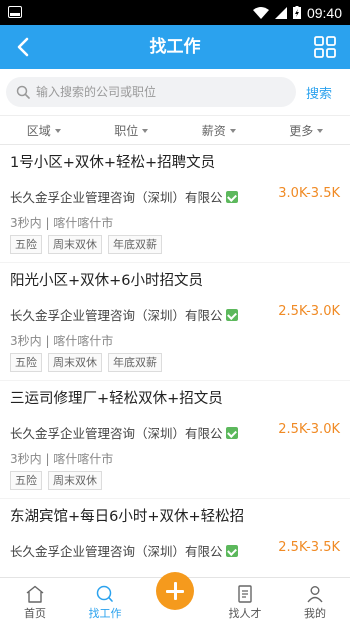 This screenshot has width=350, height=626. What do you see at coordinates (245, 613) in the screenshot?
I see `tab-label: 找人才` at bounding box center [245, 613].